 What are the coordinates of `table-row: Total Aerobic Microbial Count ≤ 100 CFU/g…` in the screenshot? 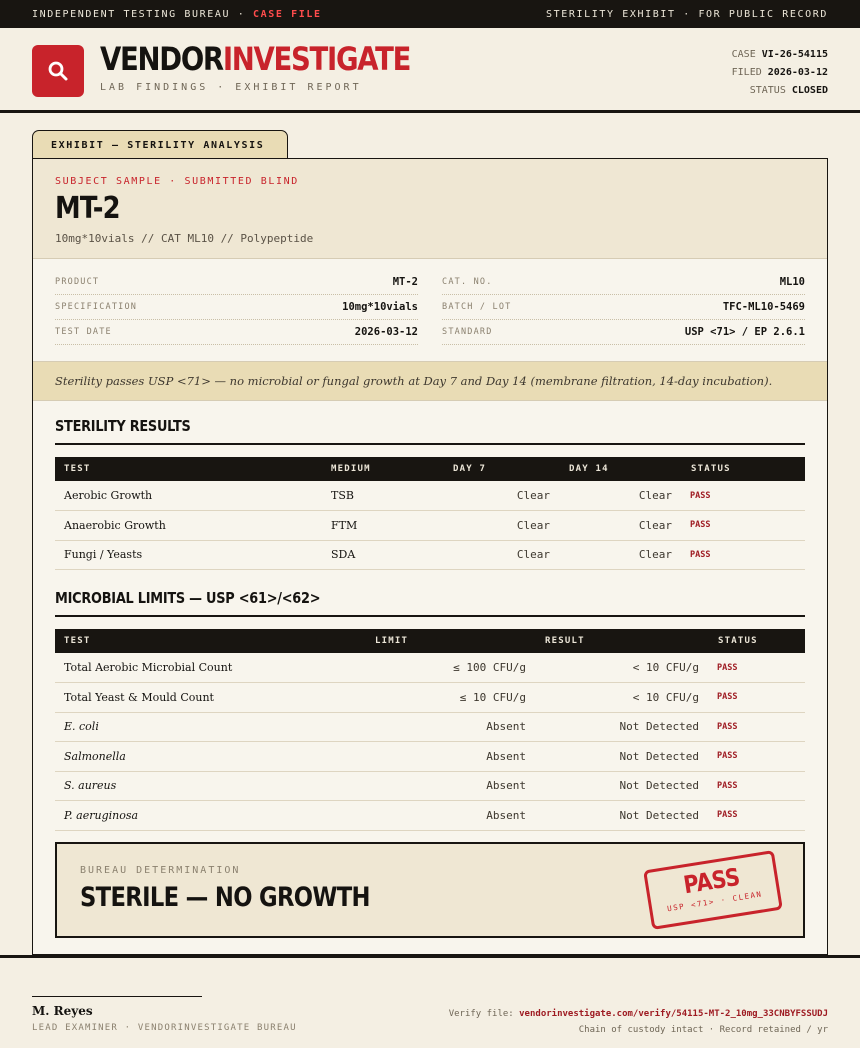 It's located at (430, 668).